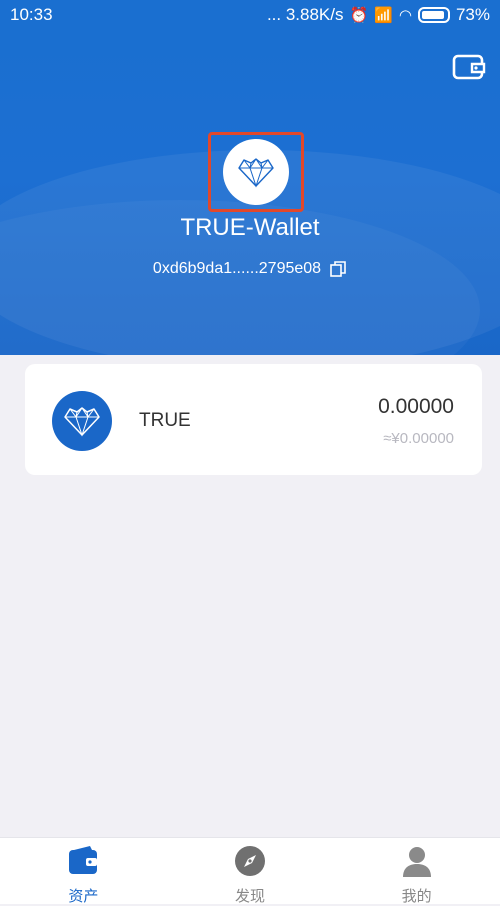  What do you see at coordinates (433, 15) in the screenshot?
I see `battery-icon` at bounding box center [433, 15].